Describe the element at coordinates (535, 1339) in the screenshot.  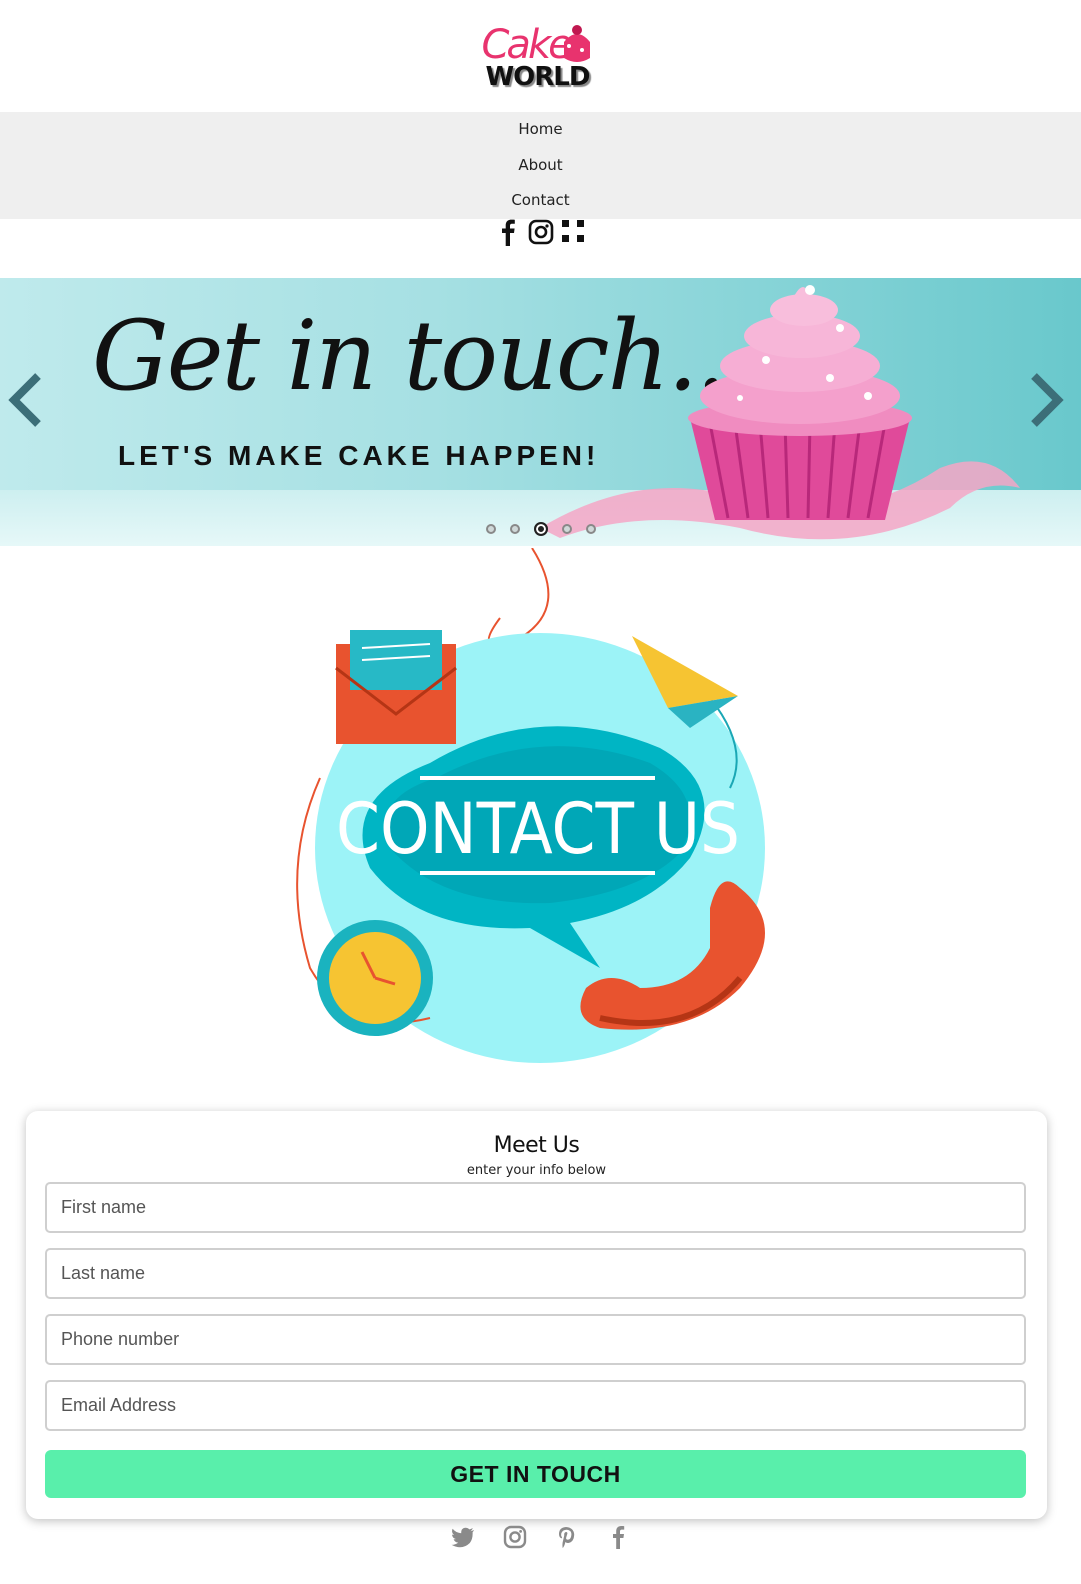
I see `phone-input` at that location.